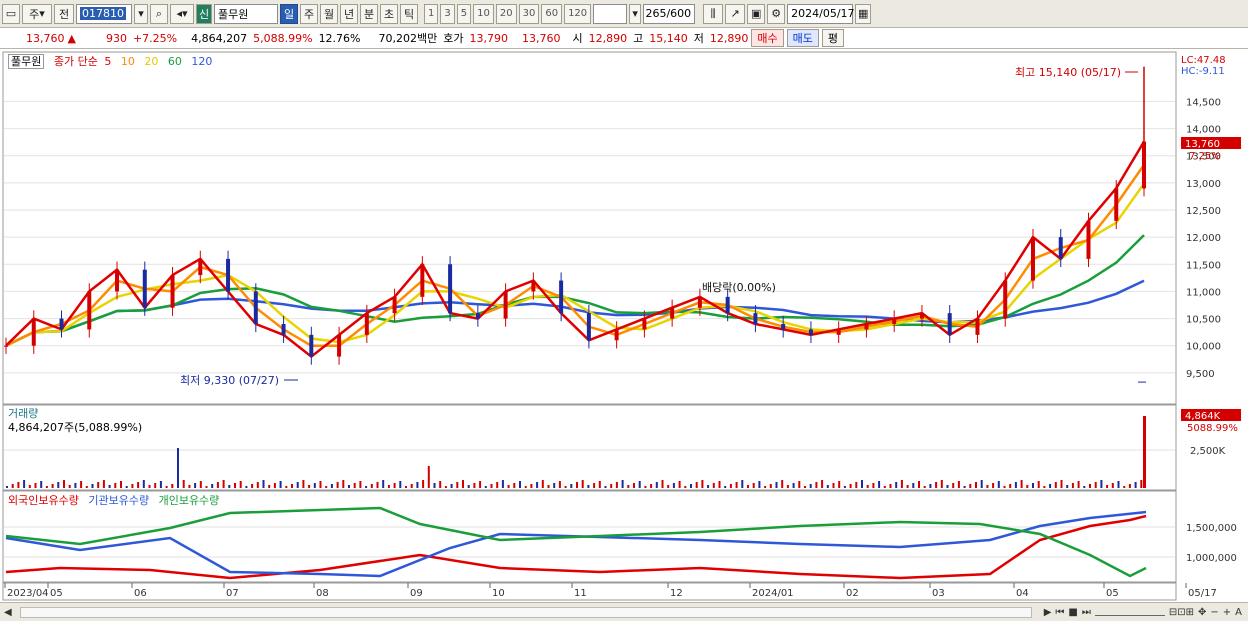 This screenshot has width=1248, height=621. I want to click on layout-icon: ⊟⊡⊞, so click(1181, 612).